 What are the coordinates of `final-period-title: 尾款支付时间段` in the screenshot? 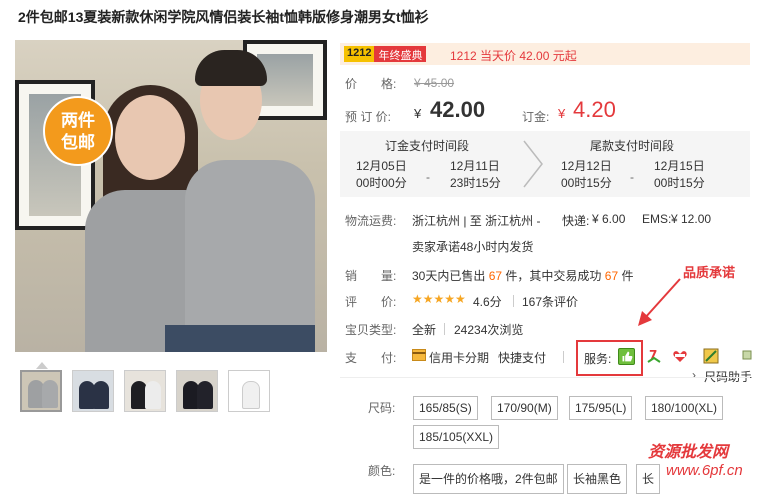 It's located at (632, 146).